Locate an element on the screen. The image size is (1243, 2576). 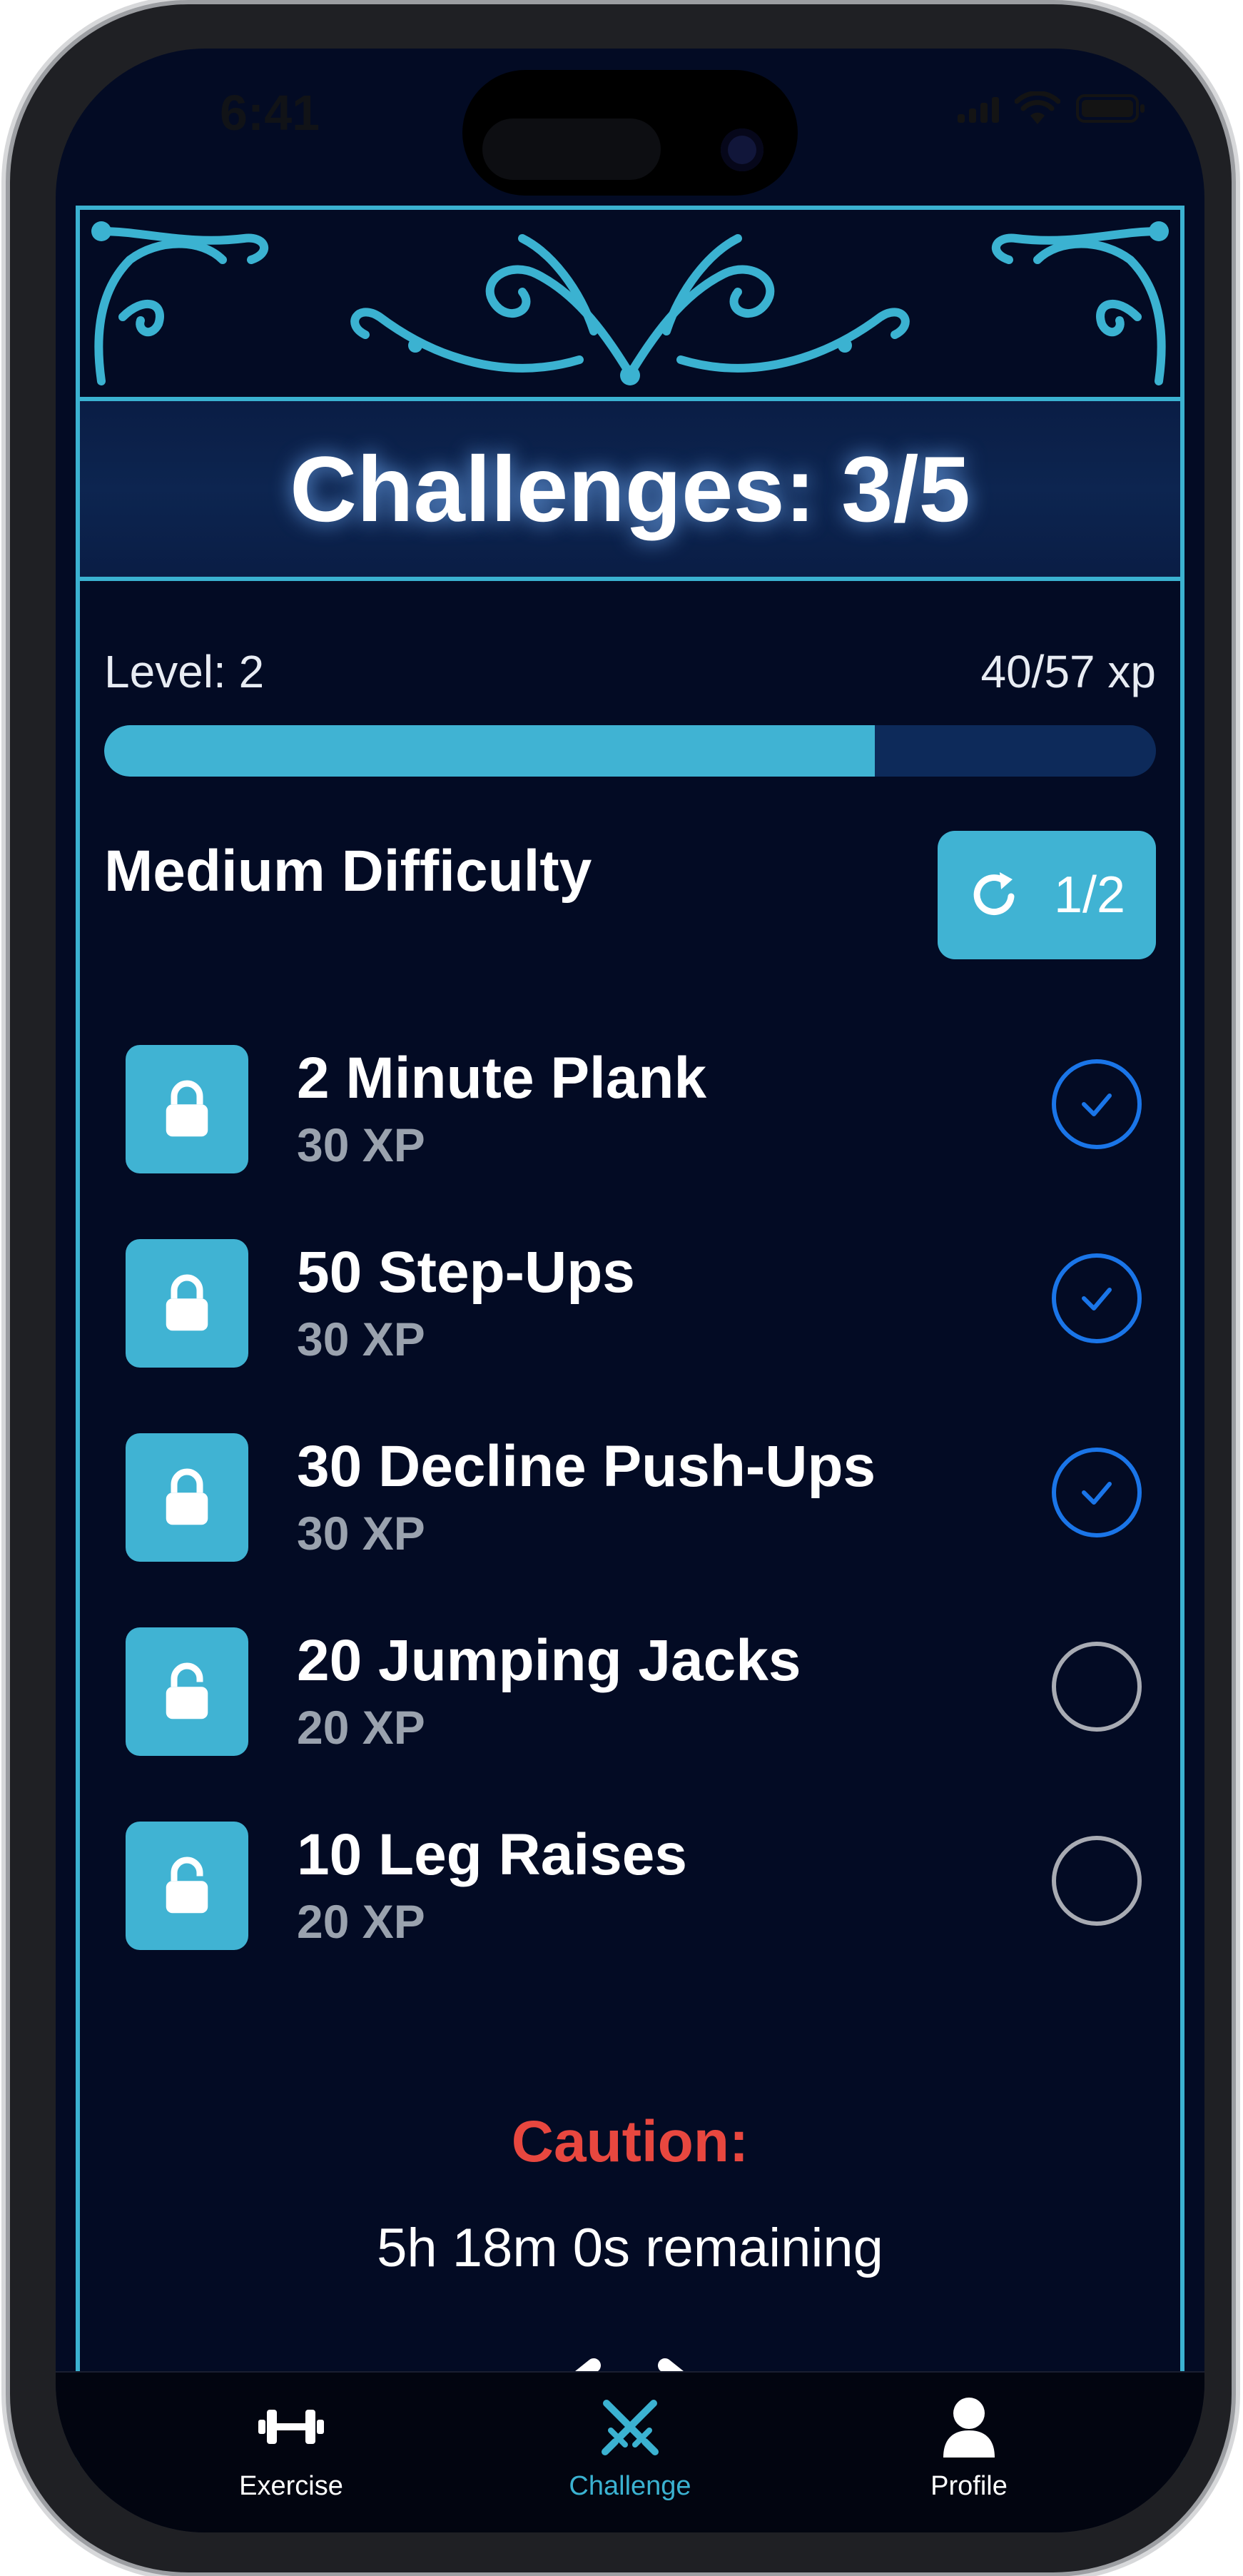
crossed-swords-icon is located at coordinates (630, 2427).